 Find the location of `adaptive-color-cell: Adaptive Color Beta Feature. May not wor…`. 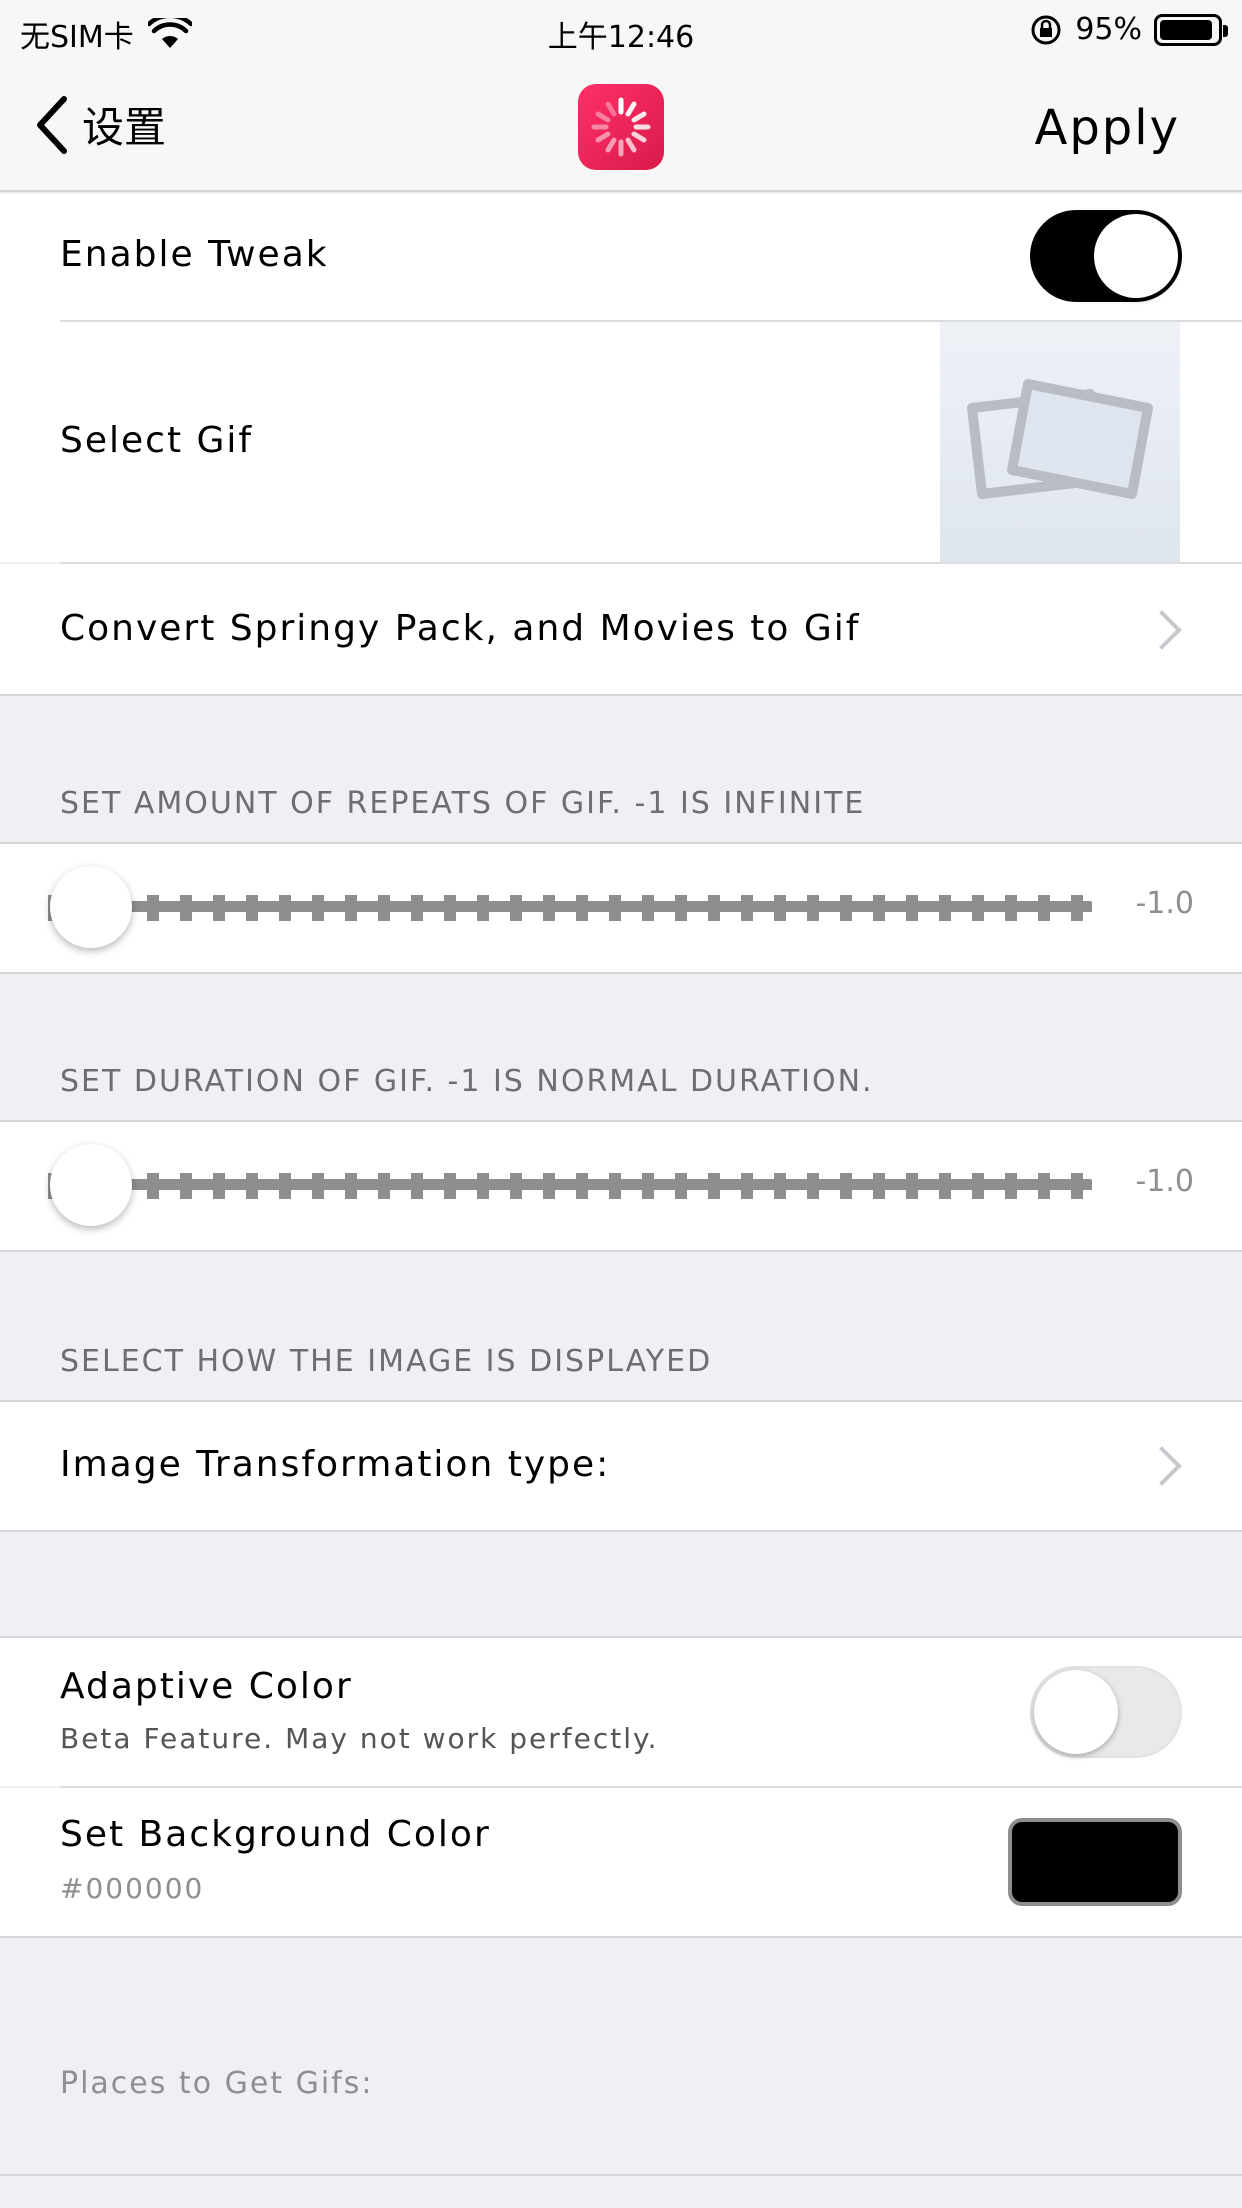

adaptive-color-cell: Adaptive Color Beta Feature. May not wor… is located at coordinates (621, 1712).